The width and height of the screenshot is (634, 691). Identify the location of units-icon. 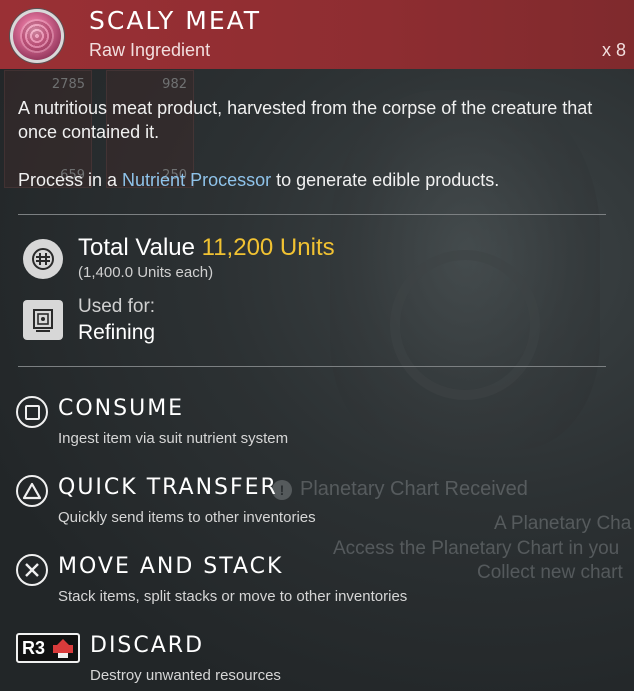
(43, 259).